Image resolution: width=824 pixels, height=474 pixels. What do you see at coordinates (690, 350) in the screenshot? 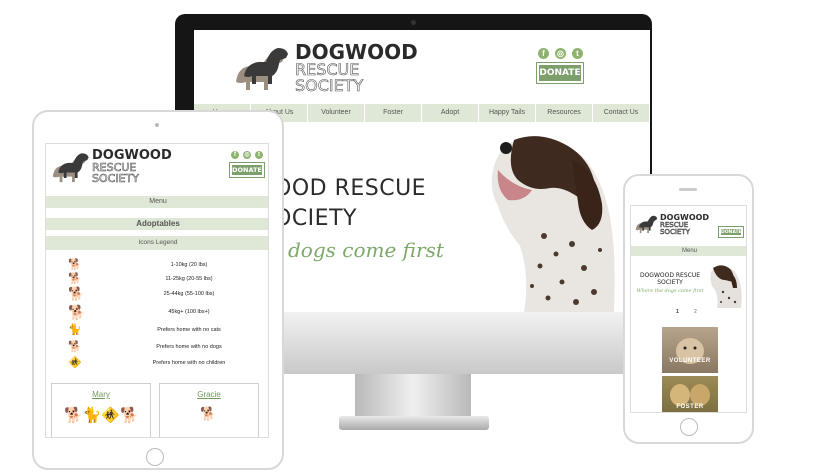
I see `volunteer-tile: VOLUNTEER` at bounding box center [690, 350].